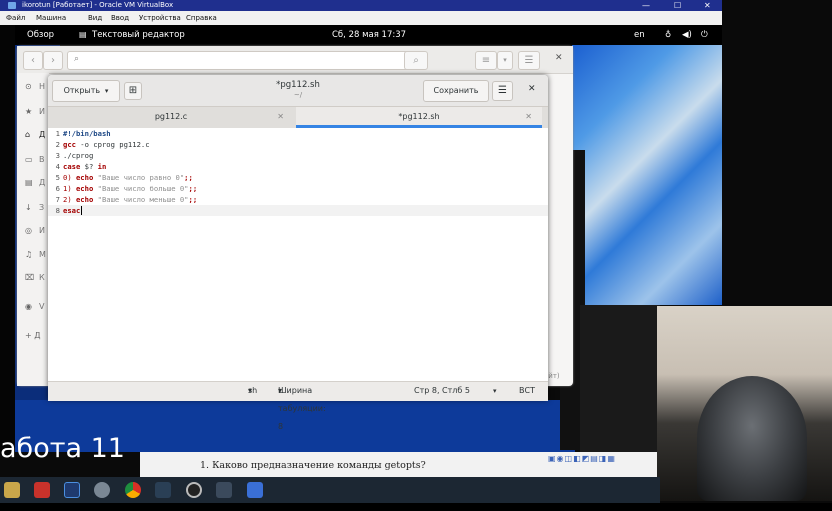  Describe the element at coordinates (42, 306) in the screenshot. I see `sidebar-item-label: V` at that location.